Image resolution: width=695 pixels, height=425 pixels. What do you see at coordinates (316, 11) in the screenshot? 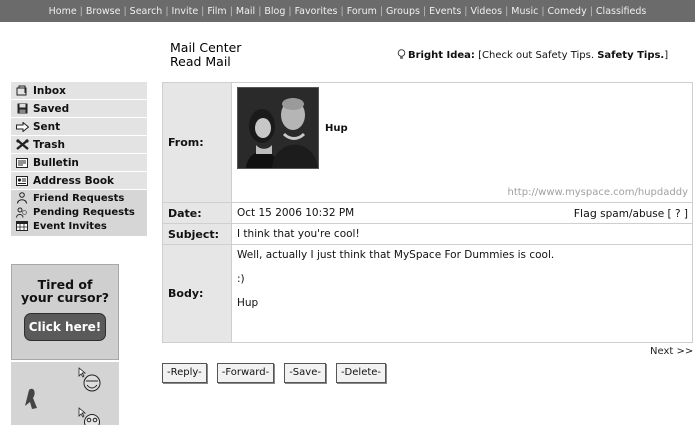
I see `nav-favorites: Favorites` at bounding box center [316, 11].